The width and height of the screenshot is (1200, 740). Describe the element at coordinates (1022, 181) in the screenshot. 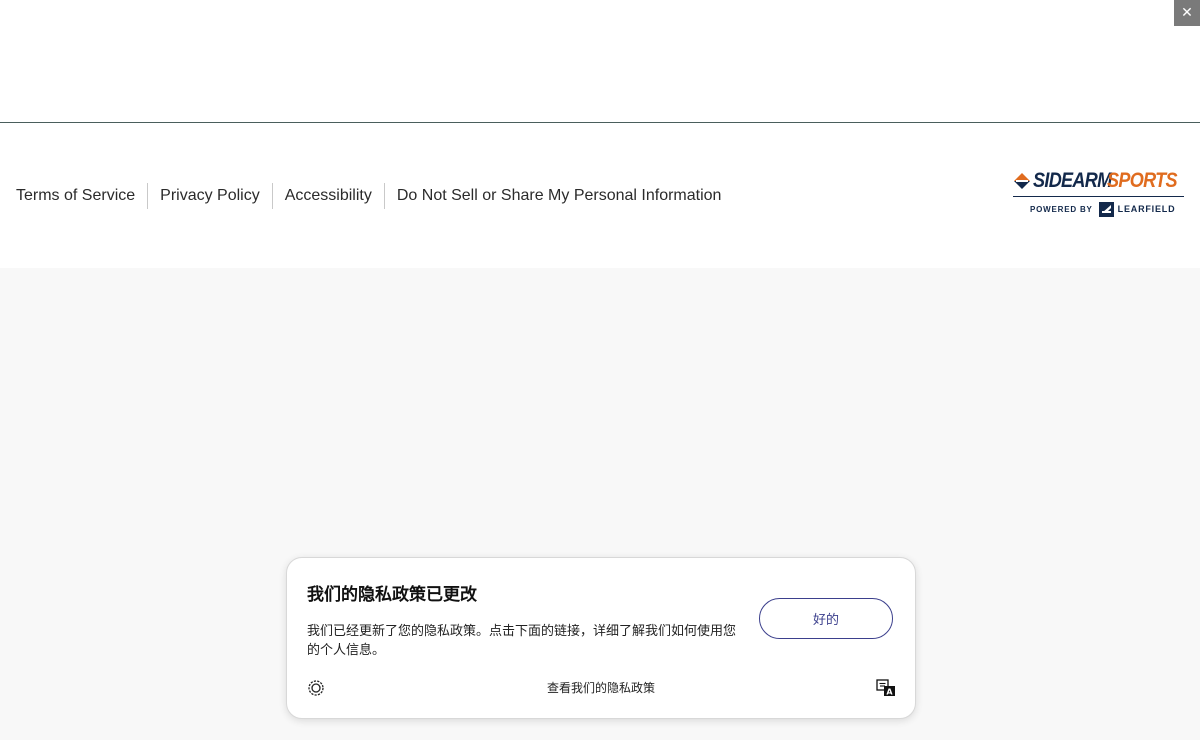

I see `sidearm-diamond-icon` at that location.